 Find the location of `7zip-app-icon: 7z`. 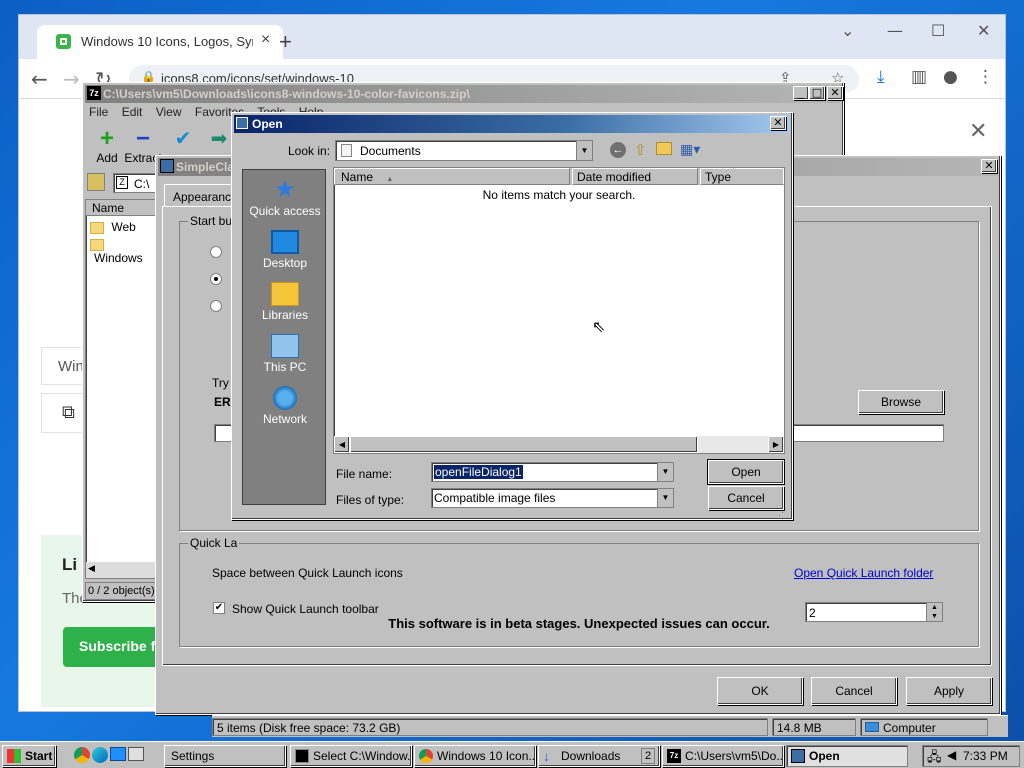

7zip-app-icon: 7z is located at coordinates (94, 93).